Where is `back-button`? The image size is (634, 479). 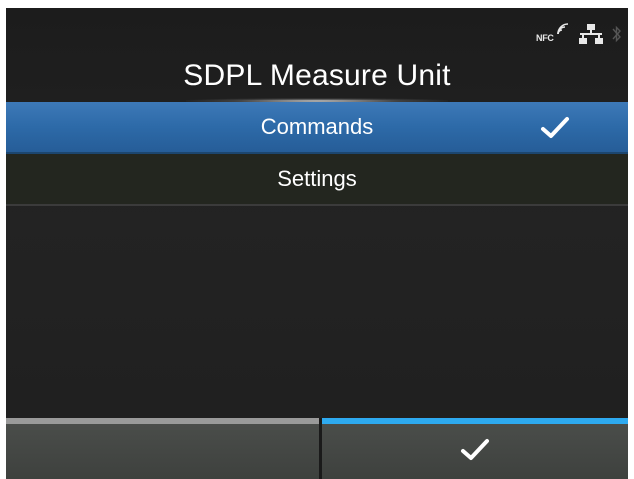 back-button is located at coordinates (162, 448).